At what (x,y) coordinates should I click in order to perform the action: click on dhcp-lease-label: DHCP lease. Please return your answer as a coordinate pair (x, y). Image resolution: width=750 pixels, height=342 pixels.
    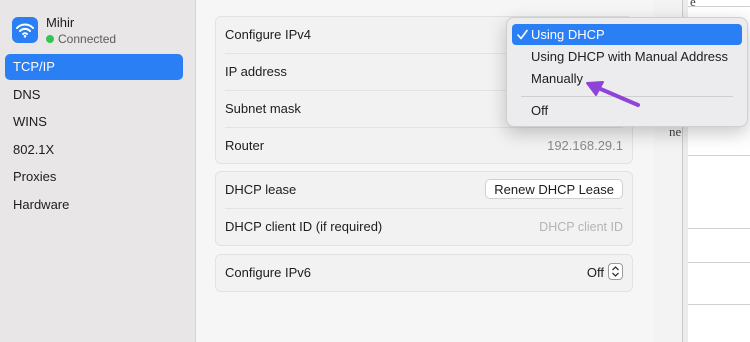
    Looking at the image, I should click on (261, 189).